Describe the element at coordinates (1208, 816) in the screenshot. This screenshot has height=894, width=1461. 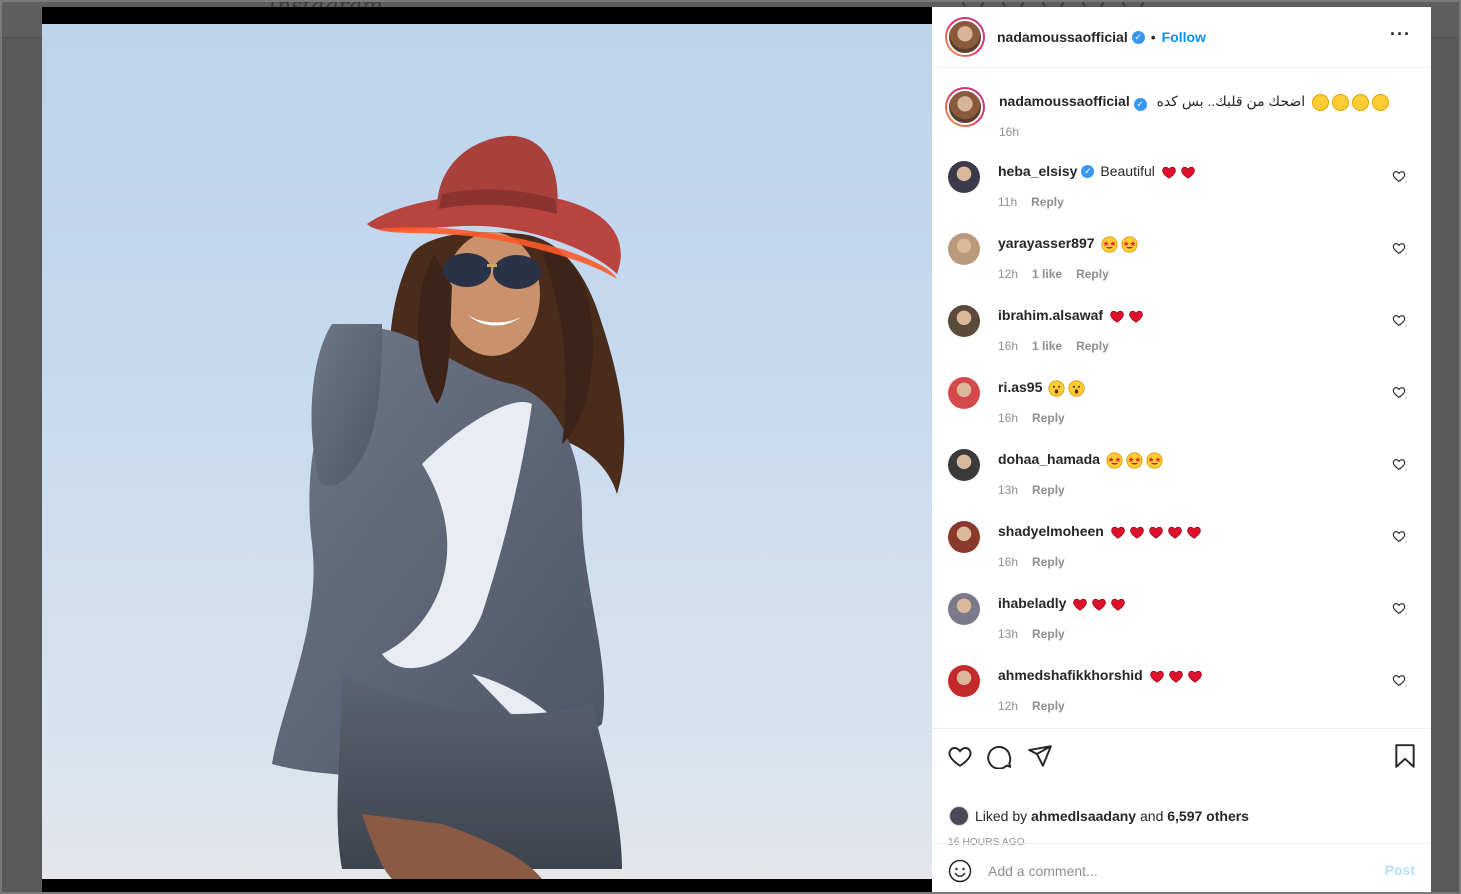
I see `liked-by-others: 6,597 others` at that location.